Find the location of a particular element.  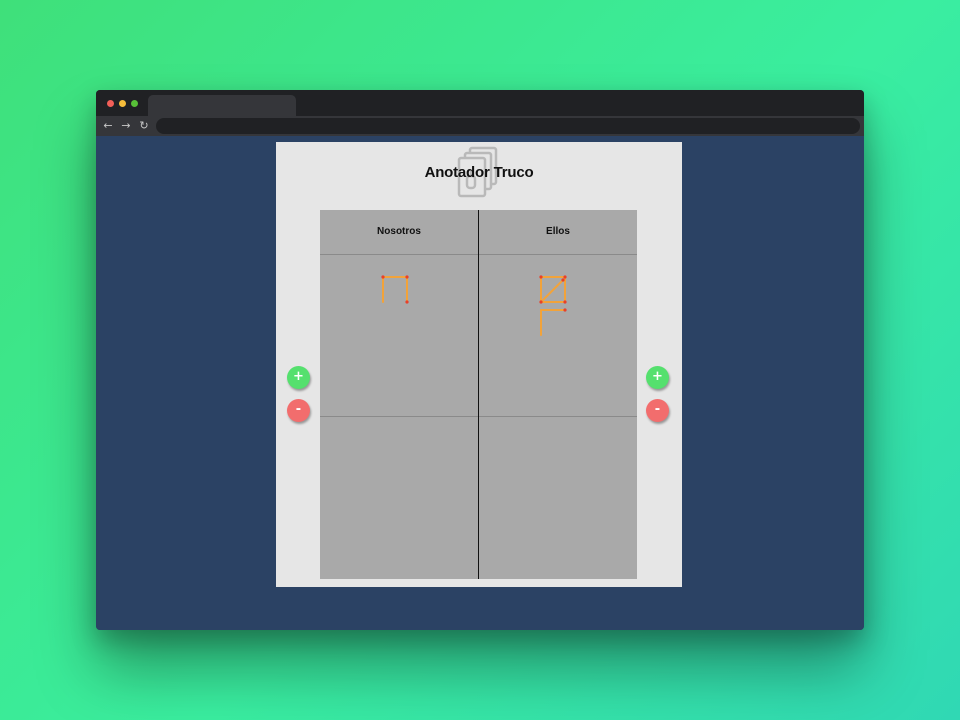

team-name-ellos: Ellos is located at coordinates (558, 231).